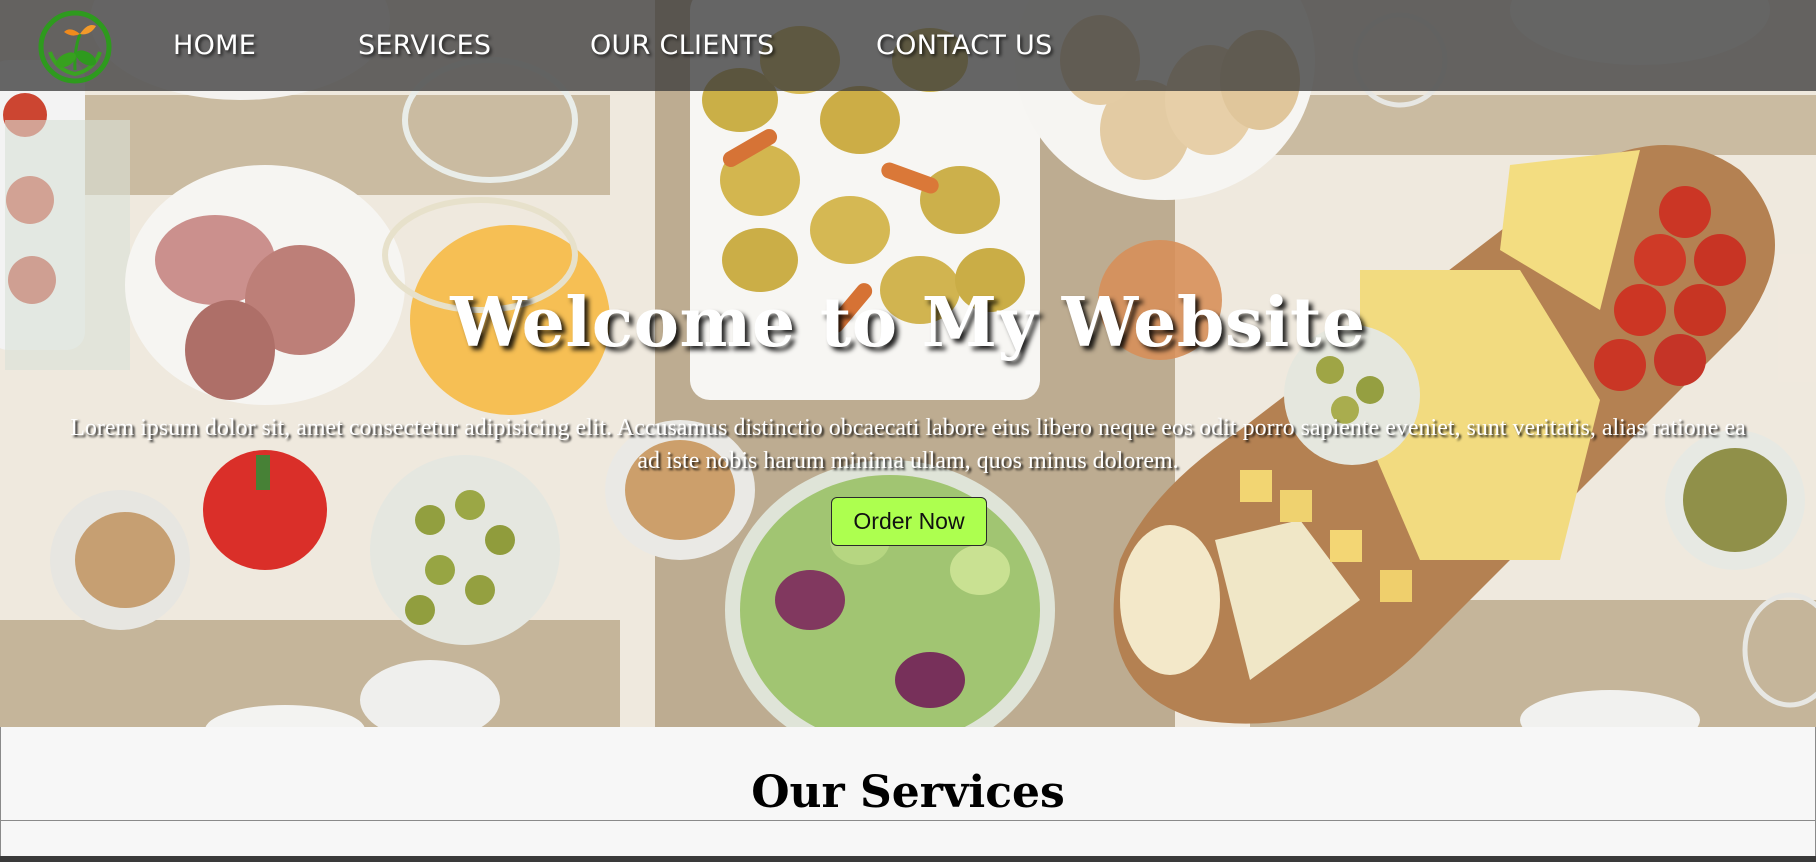 The height and width of the screenshot is (862, 1816). I want to click on order-now-button: Order Now, so click(909, 521).